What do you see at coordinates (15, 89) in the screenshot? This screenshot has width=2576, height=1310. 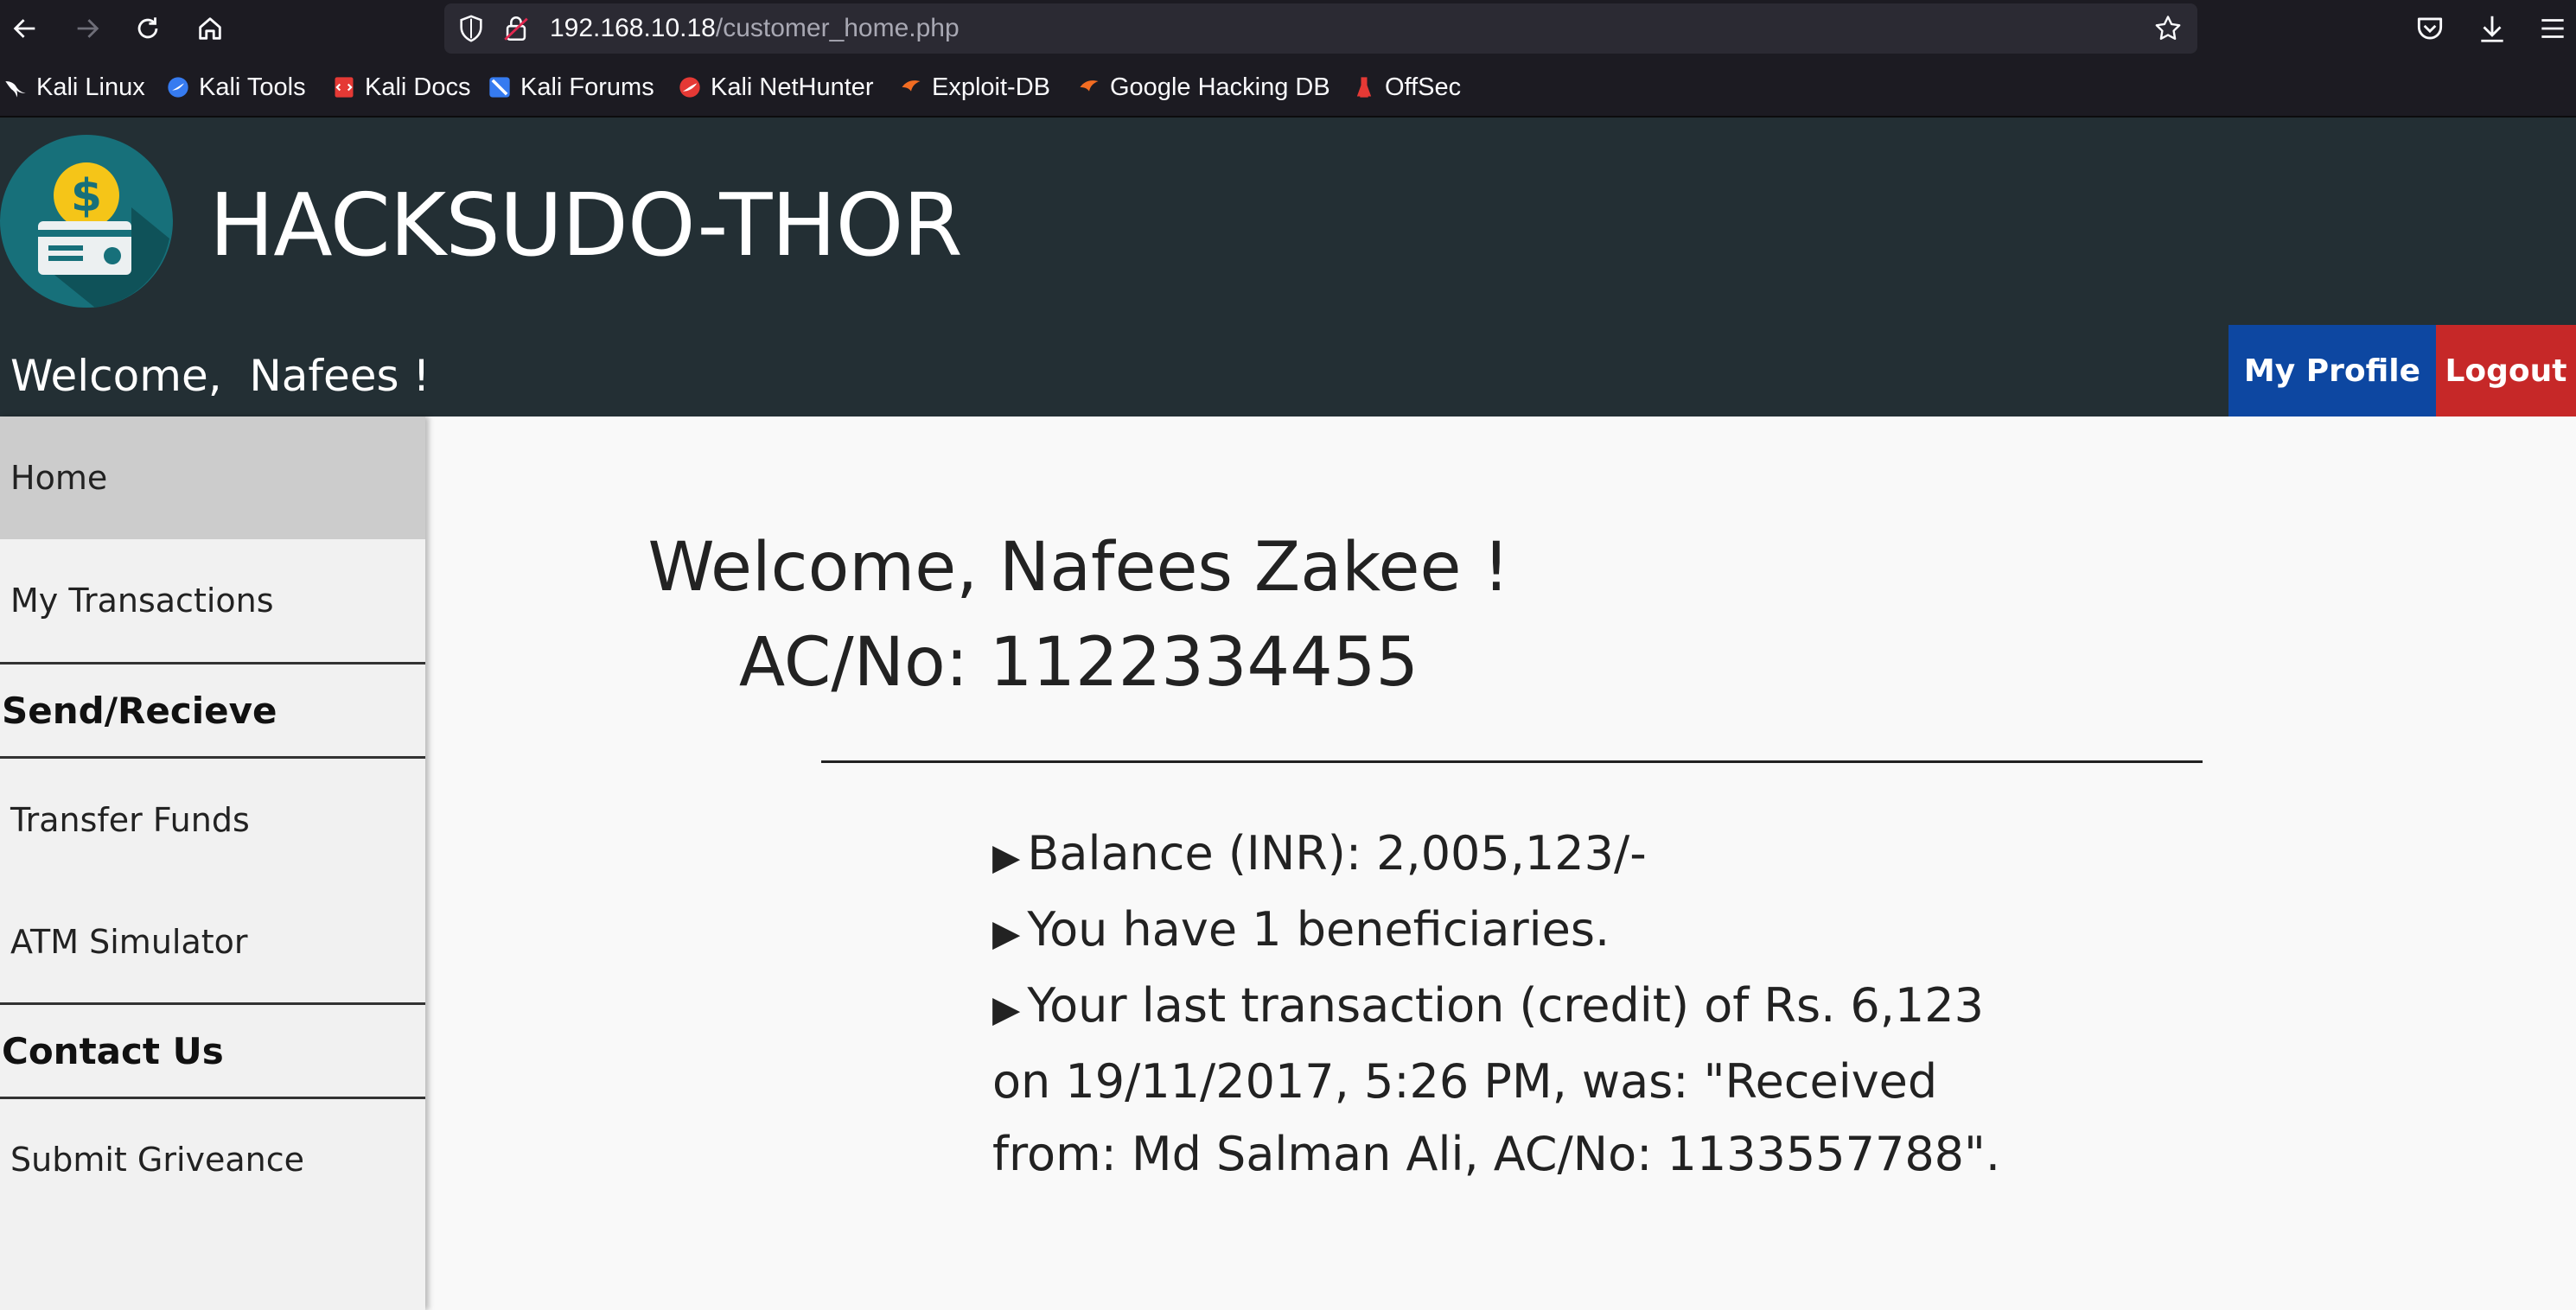 I see `kali-dragon-icon` at bounding box center [15, 89].